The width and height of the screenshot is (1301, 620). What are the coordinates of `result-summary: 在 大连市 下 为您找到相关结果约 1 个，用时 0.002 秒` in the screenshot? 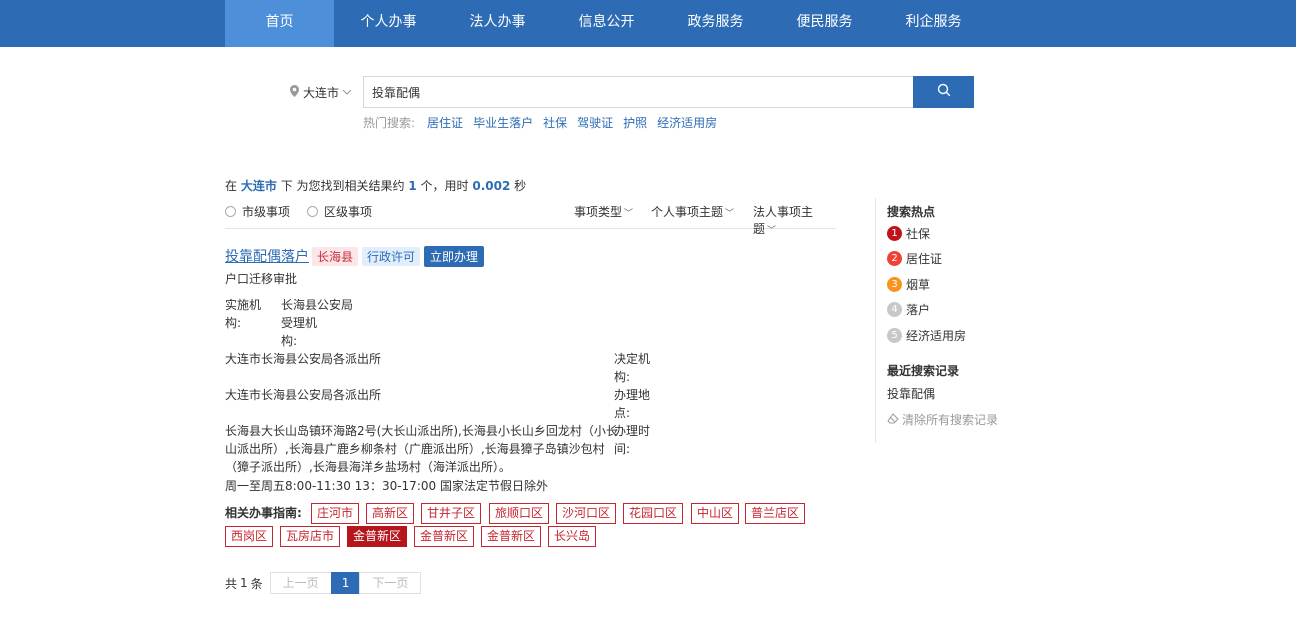 It's located at (376, 186).